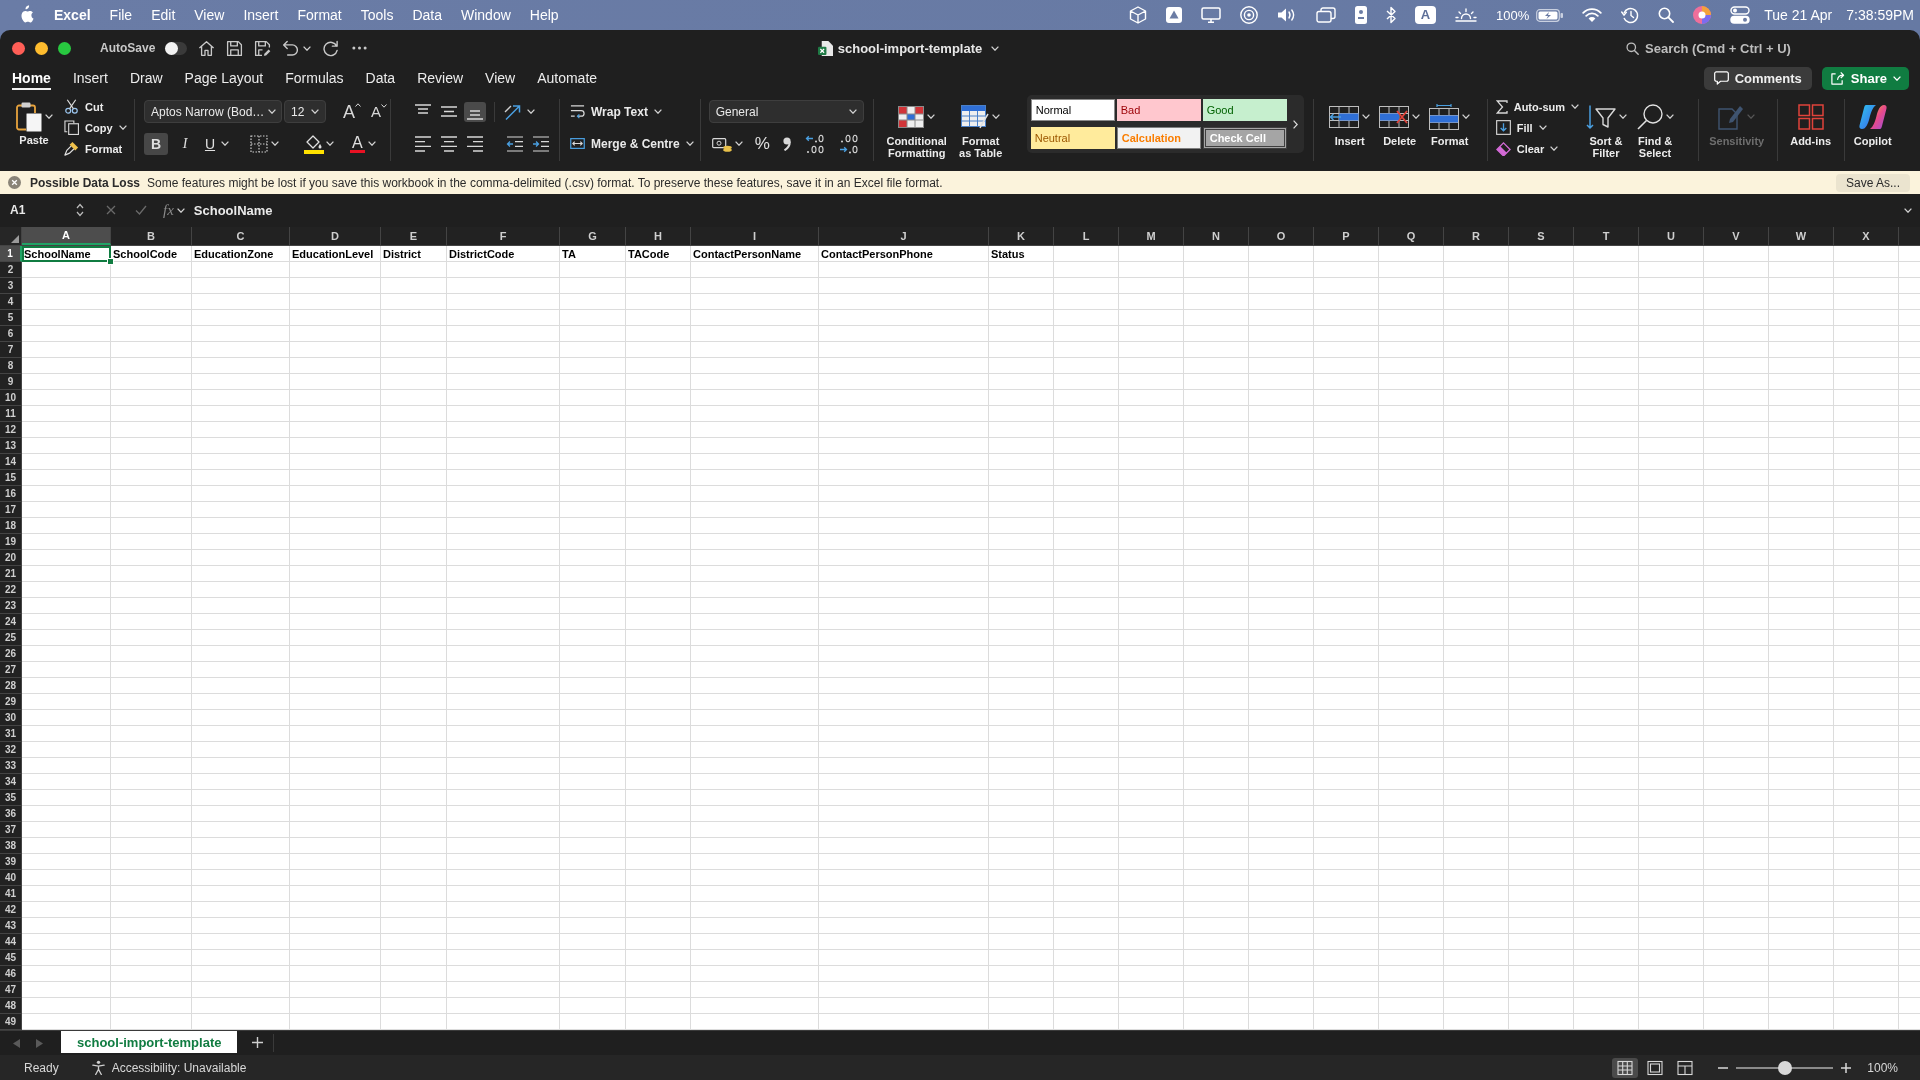 This screenshot has height=1080, width=1920. I want to click on clear-button: Clear, so click(1537, 148).